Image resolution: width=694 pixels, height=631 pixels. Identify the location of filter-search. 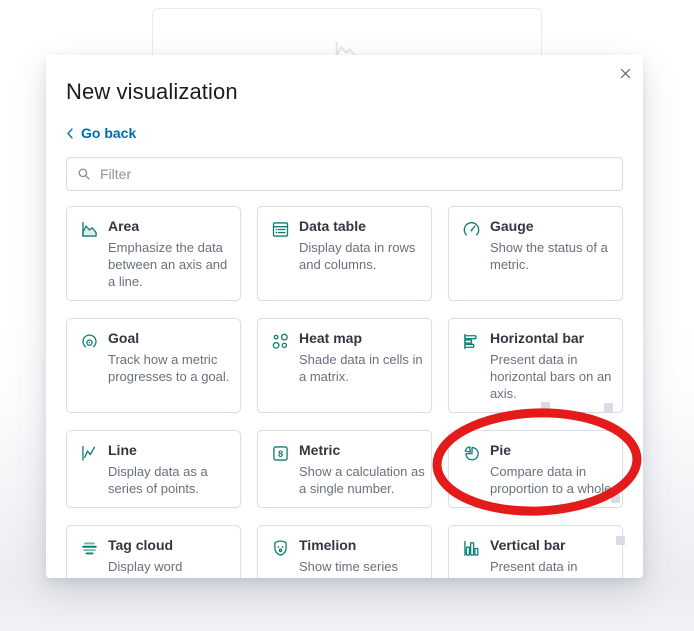
(344, 174).